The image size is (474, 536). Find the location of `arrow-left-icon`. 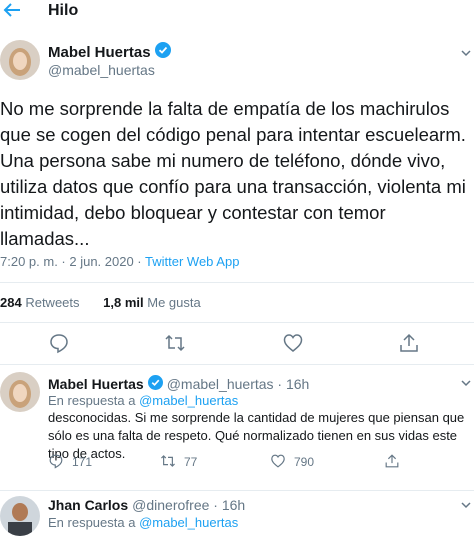

arrow-left-icon is located at coordinates (13, 12).